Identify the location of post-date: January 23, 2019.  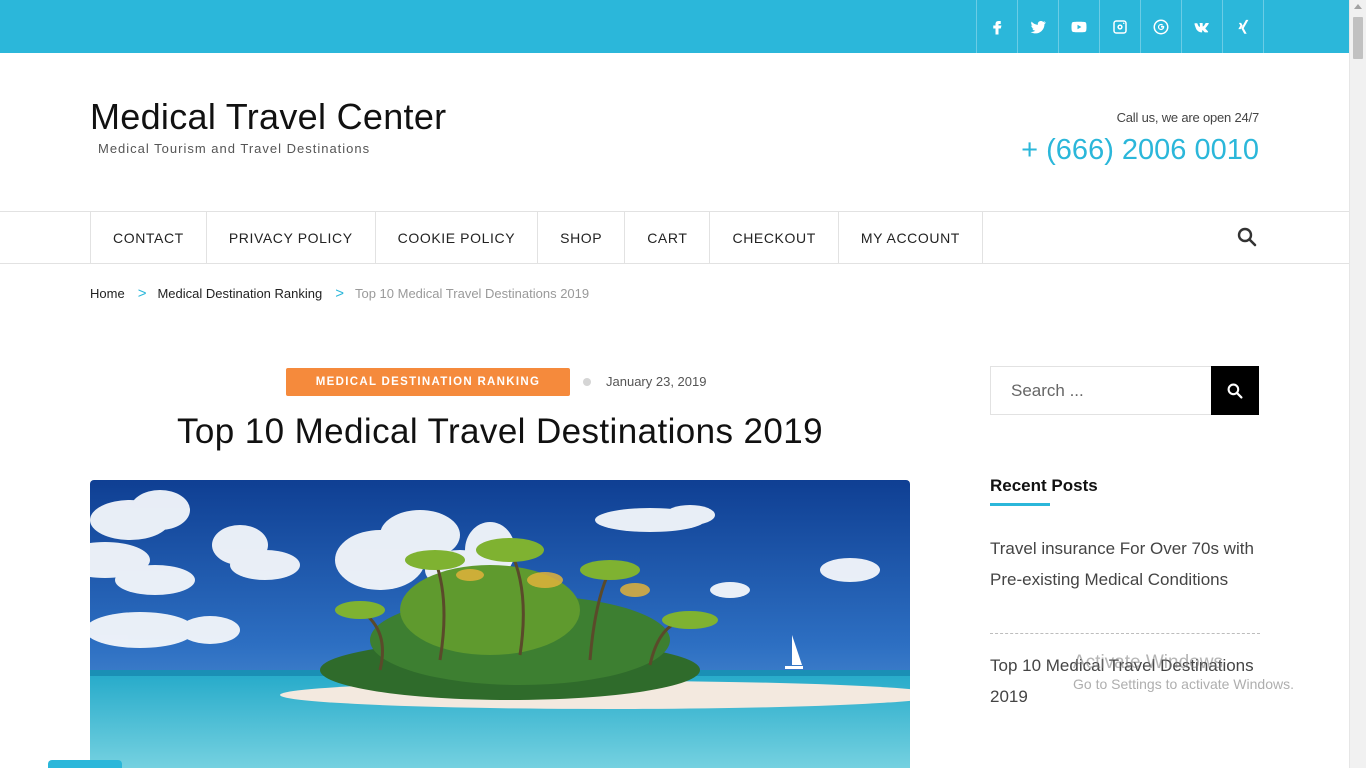
(656, 381).